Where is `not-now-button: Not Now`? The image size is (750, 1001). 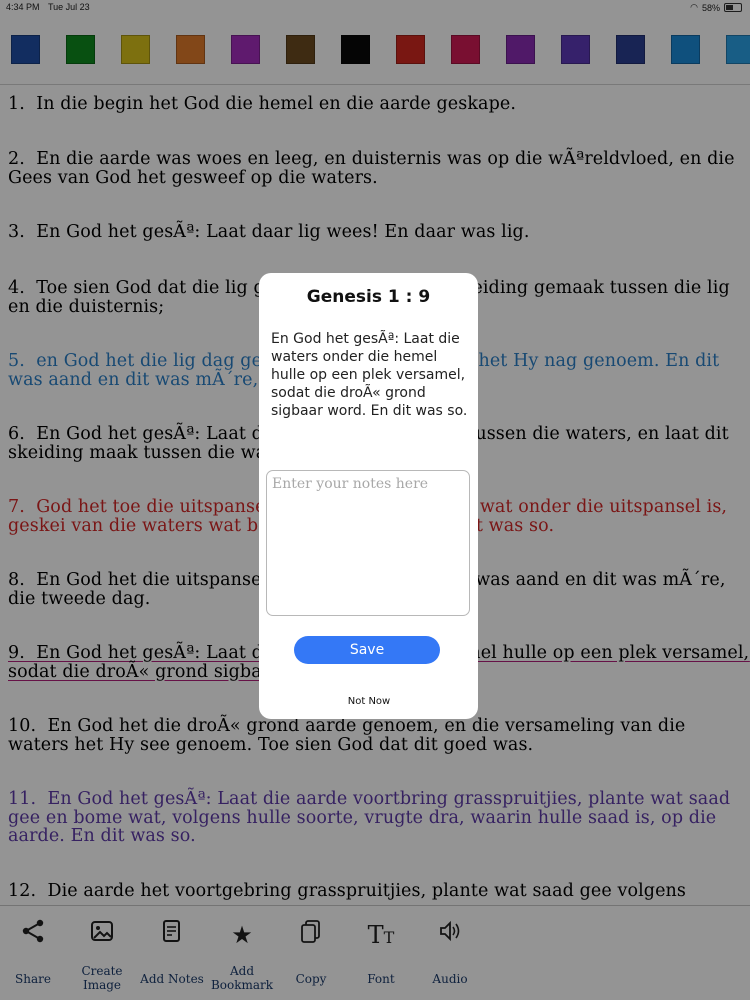 not-now-button: Not Now is located at coordinates (369, 701).